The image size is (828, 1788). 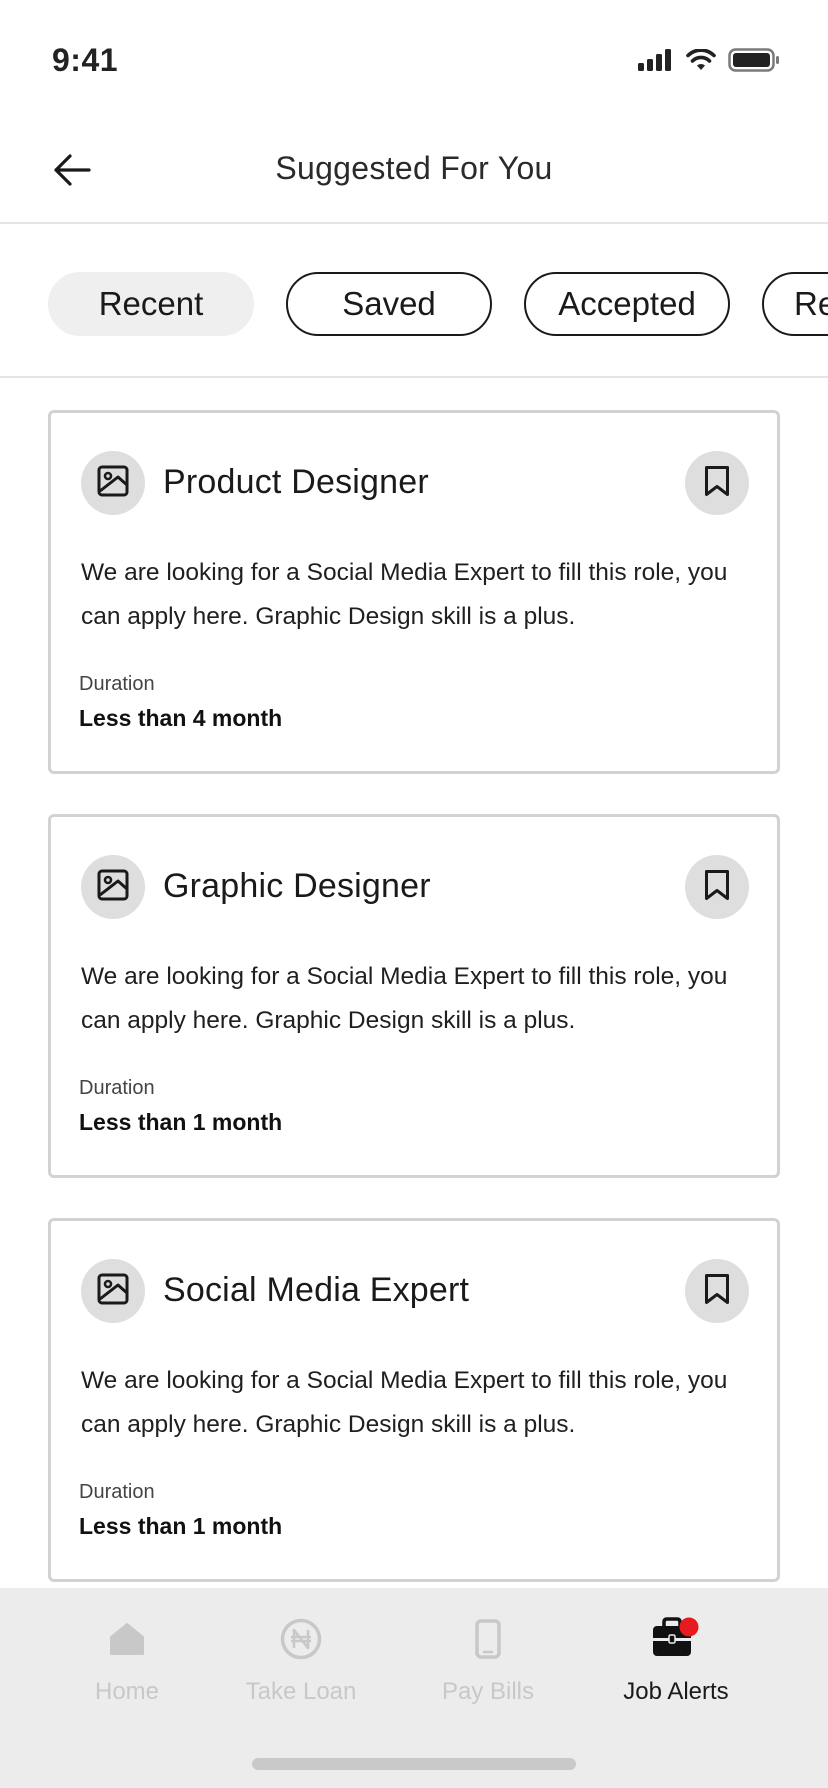 I want to click on page-title: Suggested For You, so click(x=414, y=168).